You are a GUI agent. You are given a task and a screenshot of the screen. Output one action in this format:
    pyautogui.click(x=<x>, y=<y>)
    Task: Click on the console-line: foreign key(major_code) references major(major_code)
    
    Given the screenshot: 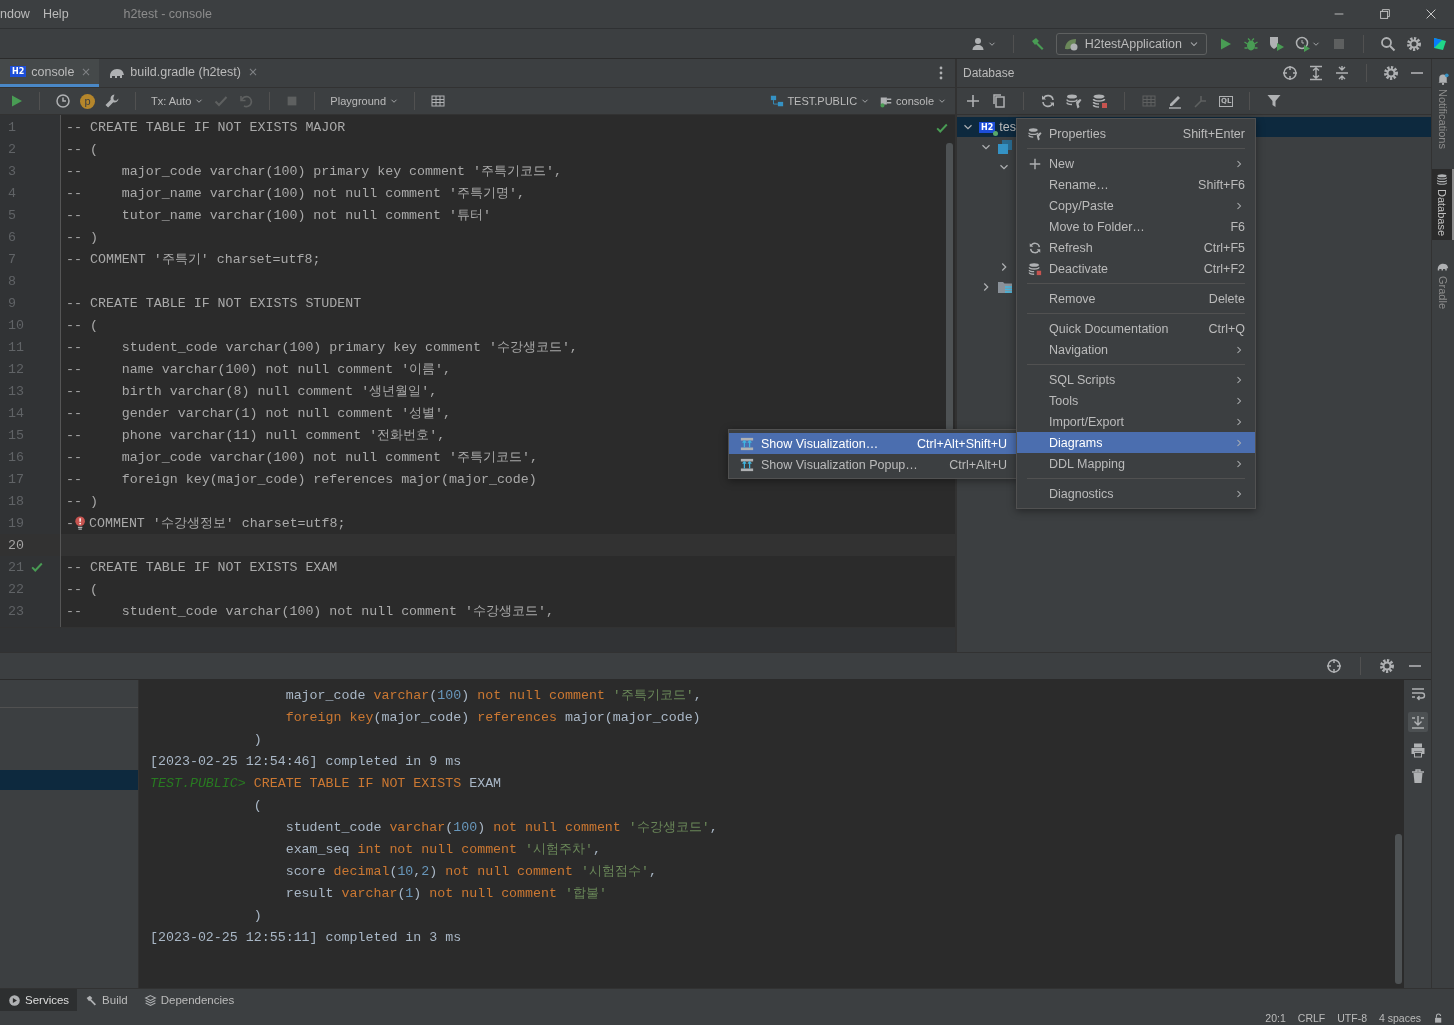 What is the action you would take?
    pyautogui.click(x=492, y=717)
    